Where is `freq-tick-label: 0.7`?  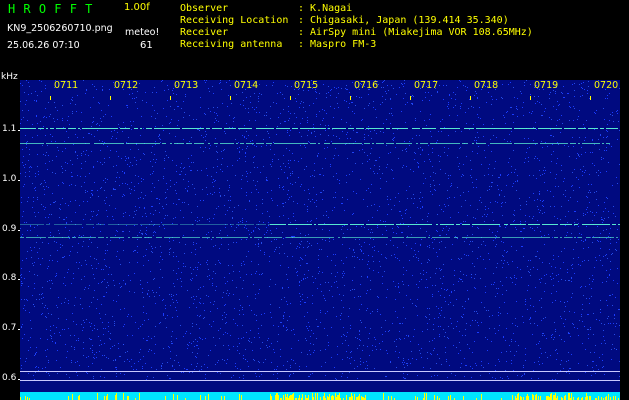 freq-tick-label: 0.7 is located at coordinates (9, 328).